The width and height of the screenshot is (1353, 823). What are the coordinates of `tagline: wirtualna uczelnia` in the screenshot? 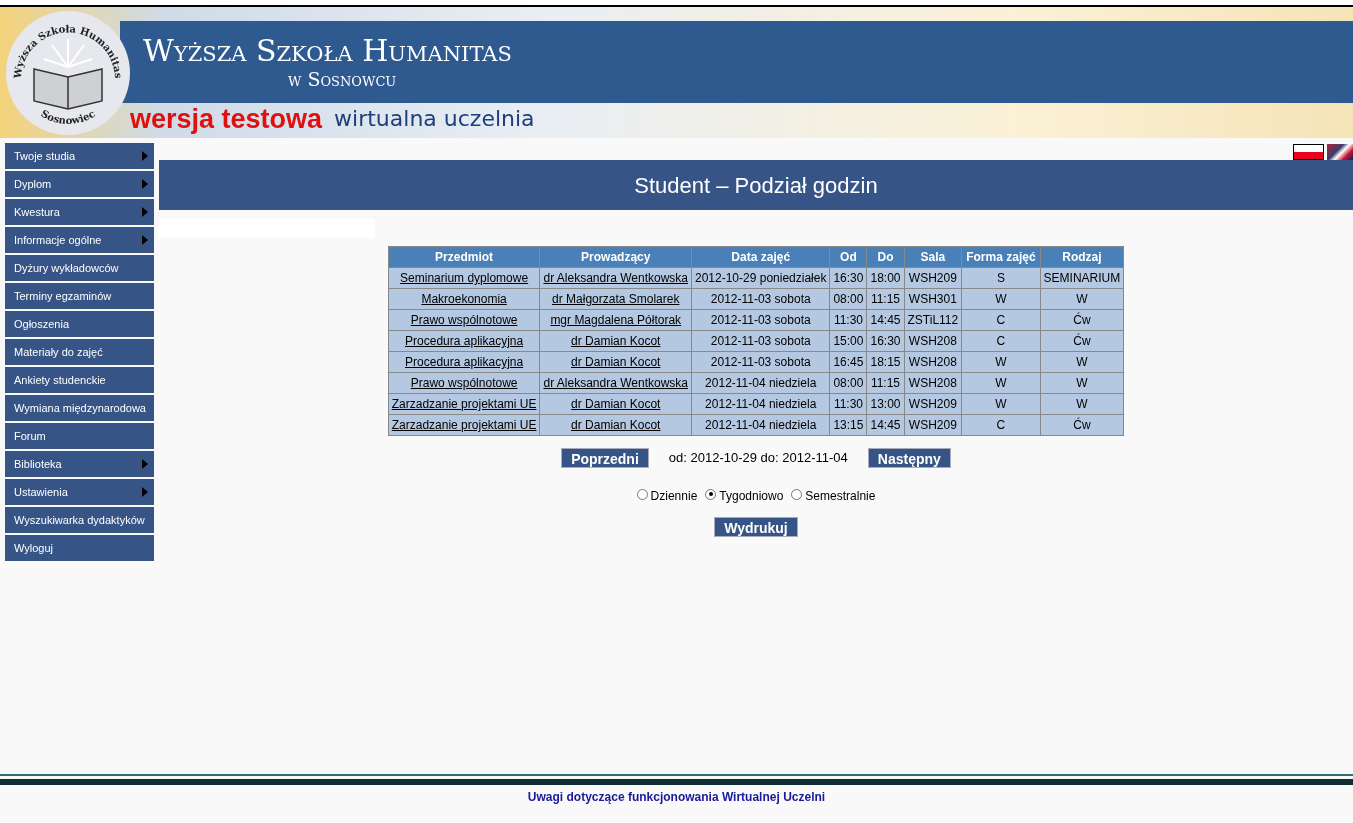 It's located at (434, 119).